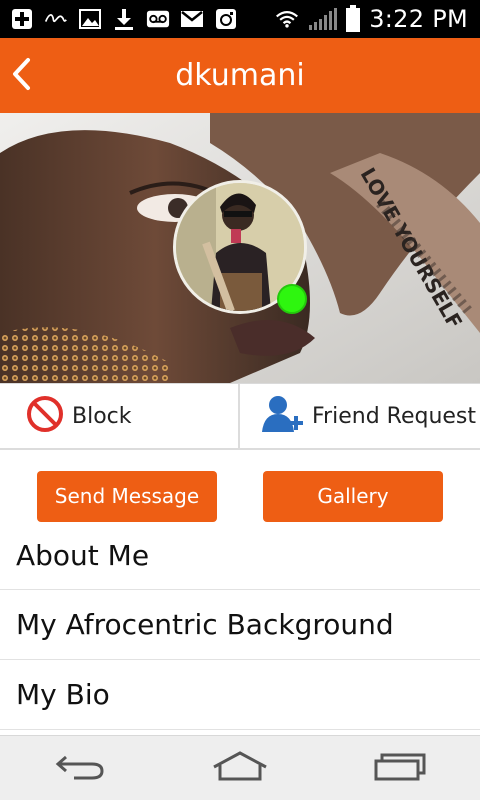  What do you see at coordinates (292, 299) in the screenshot?
I see `online-status-indicator` at bounding box center [292, 299].